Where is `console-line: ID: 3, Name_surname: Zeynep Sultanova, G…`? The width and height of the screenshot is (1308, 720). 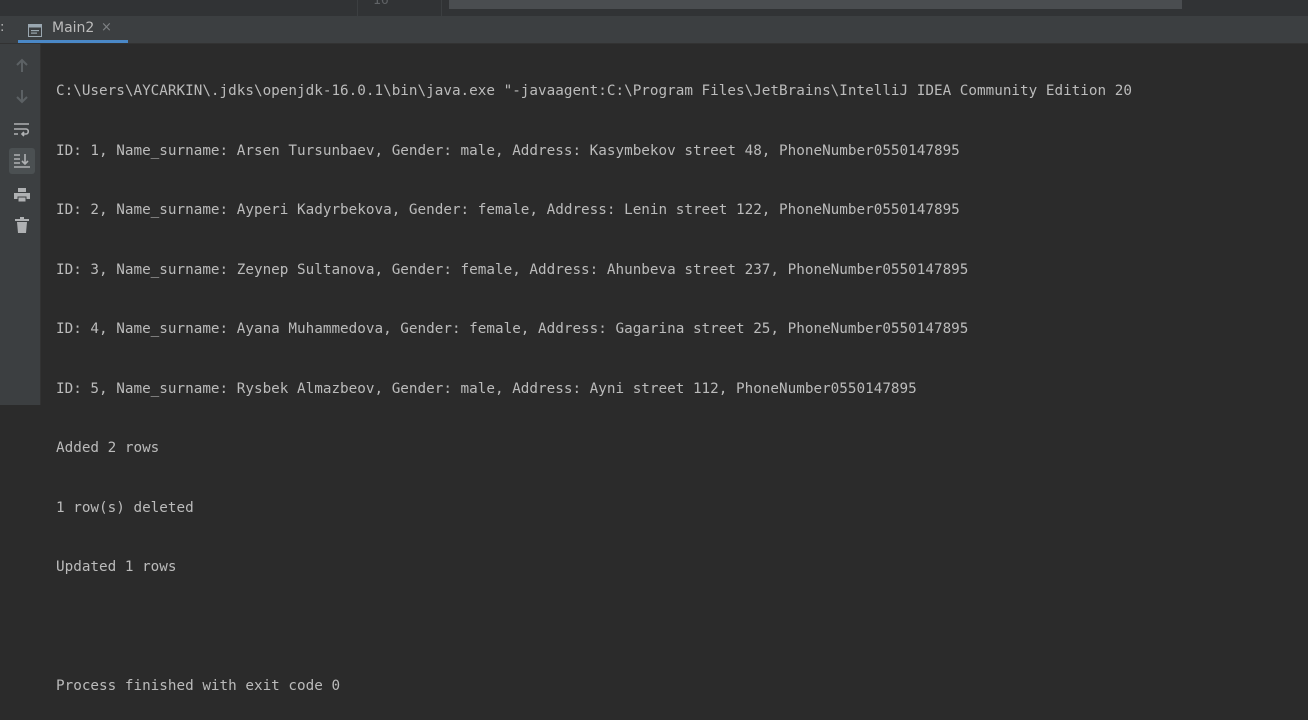
console-line: ID: 3, Name_surname: Zeynep Sultanova, G… is located at coordinates (512, 269).